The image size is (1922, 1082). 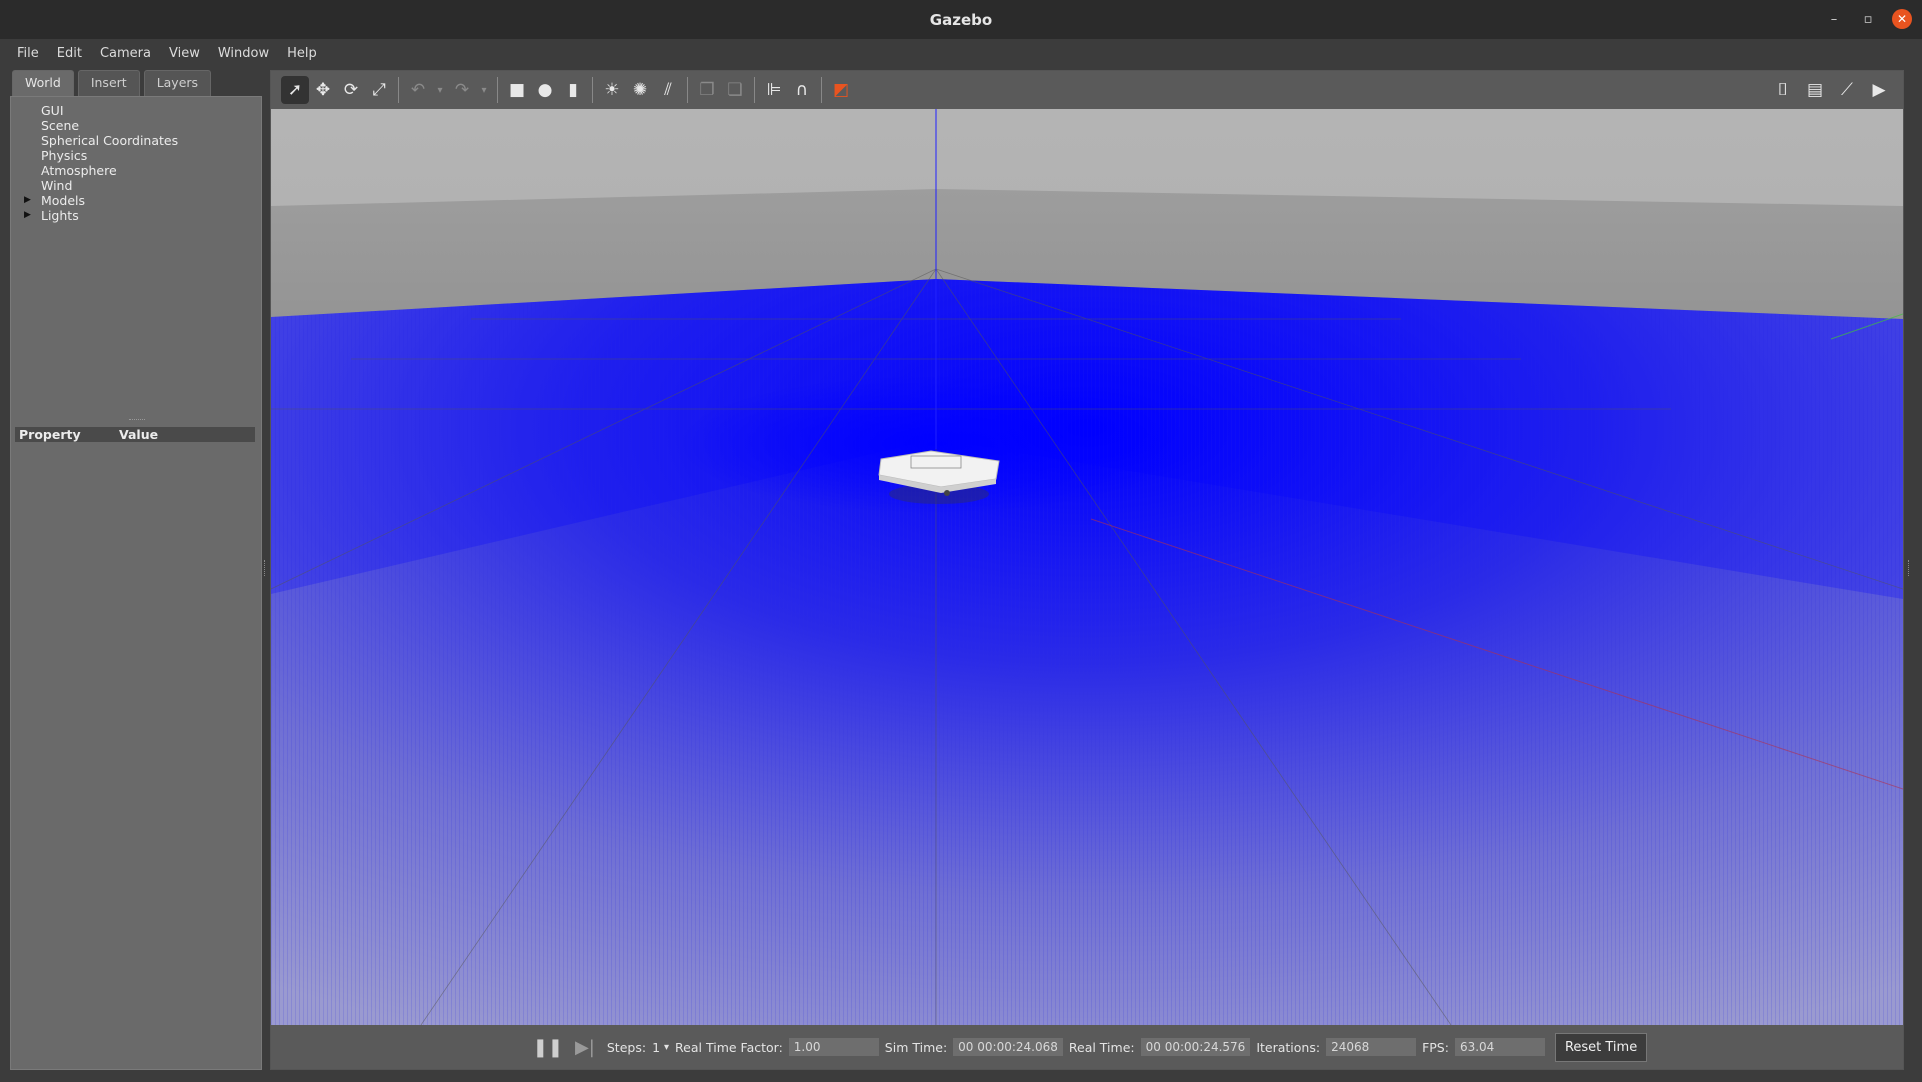 What do you see at coordinates (548, 1047) in the screenshot?
I see `pause-icon: ❚❚` at bounding box center [548, 1047].